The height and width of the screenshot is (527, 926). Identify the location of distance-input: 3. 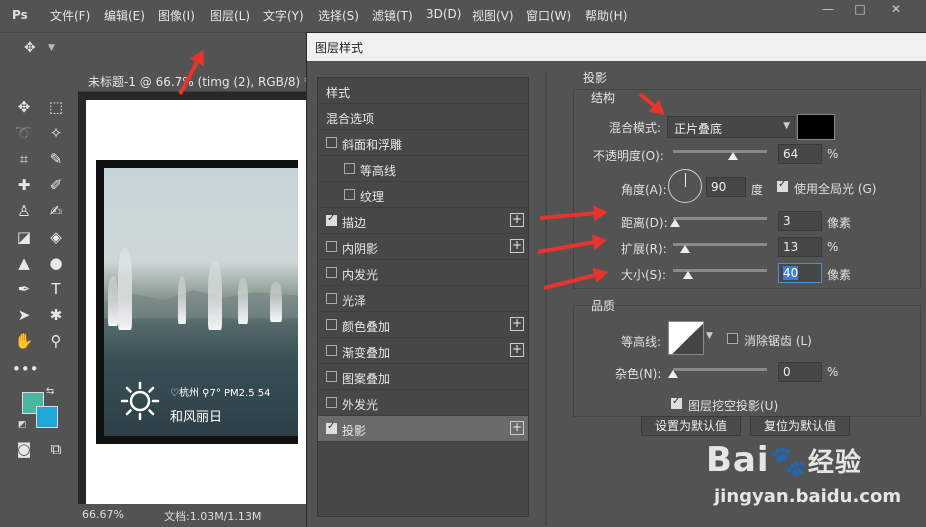
(800, 221).